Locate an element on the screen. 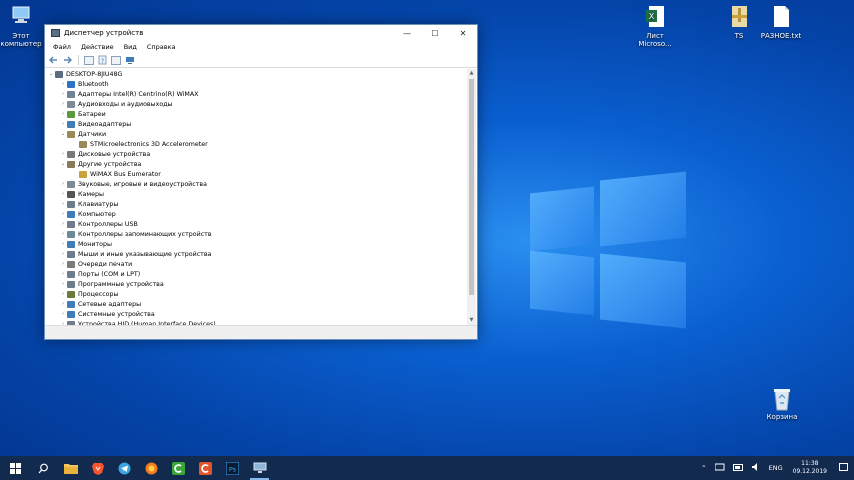  taskbar-camtasia-recorder is located at coordinates (205, 468).